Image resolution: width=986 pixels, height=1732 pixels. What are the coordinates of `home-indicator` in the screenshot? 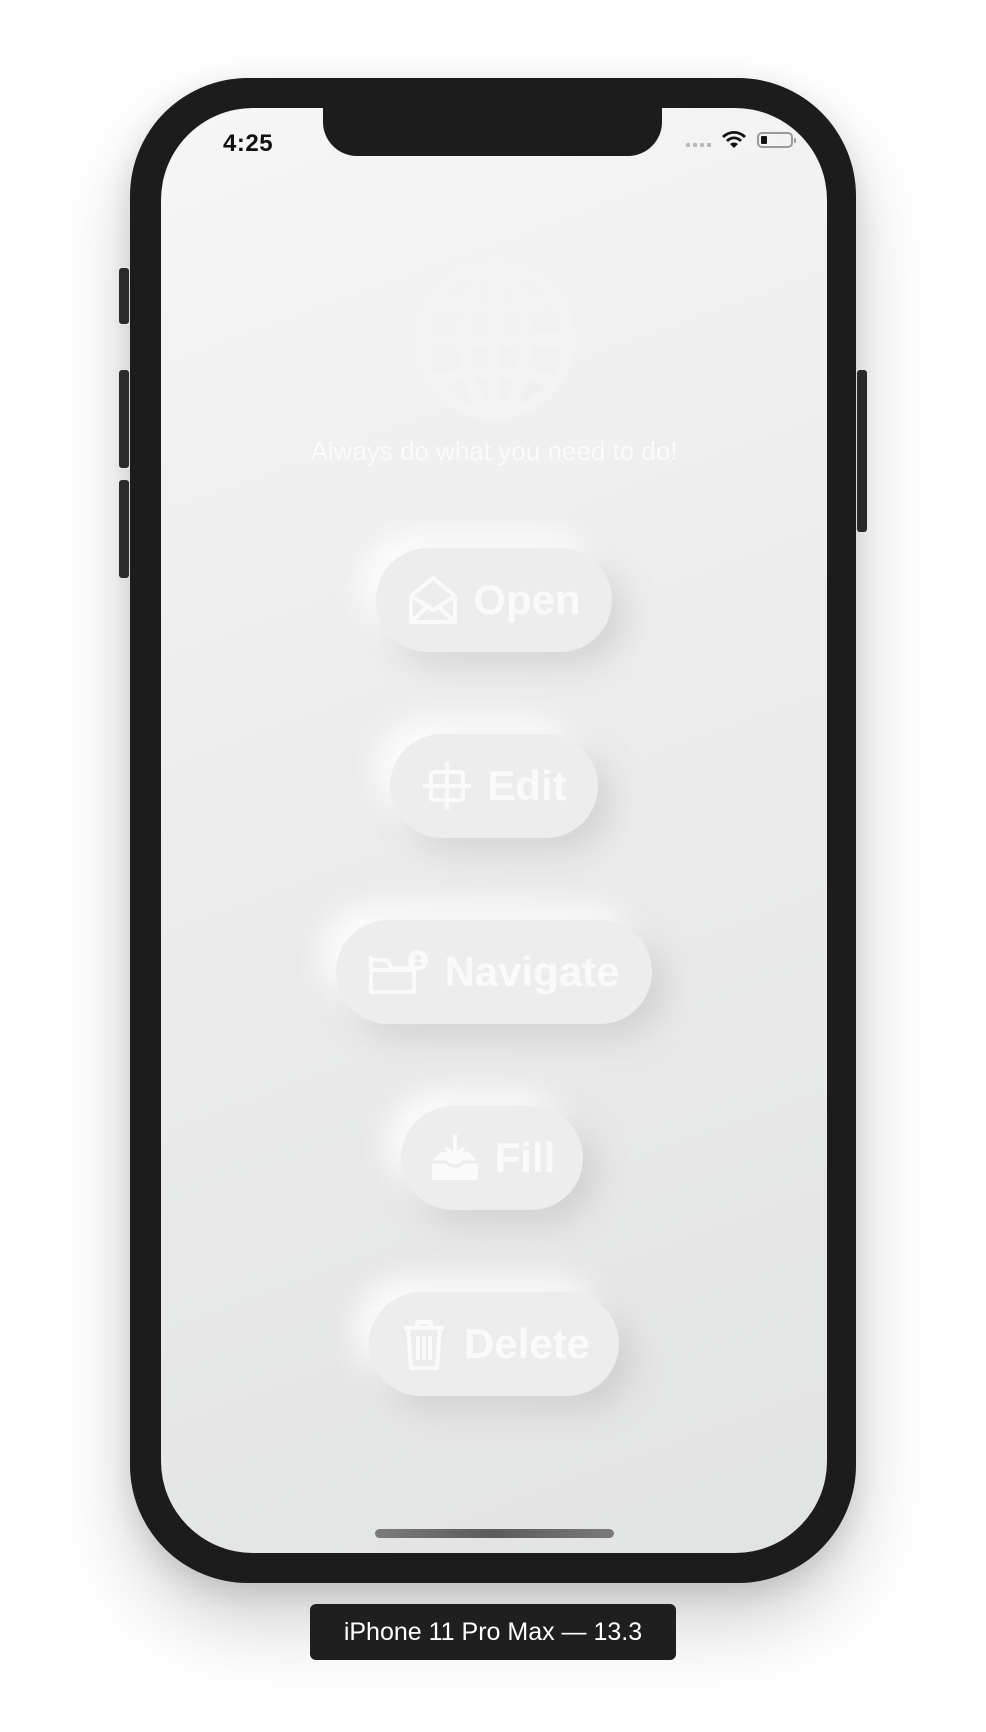 It's located at (494, 1533).